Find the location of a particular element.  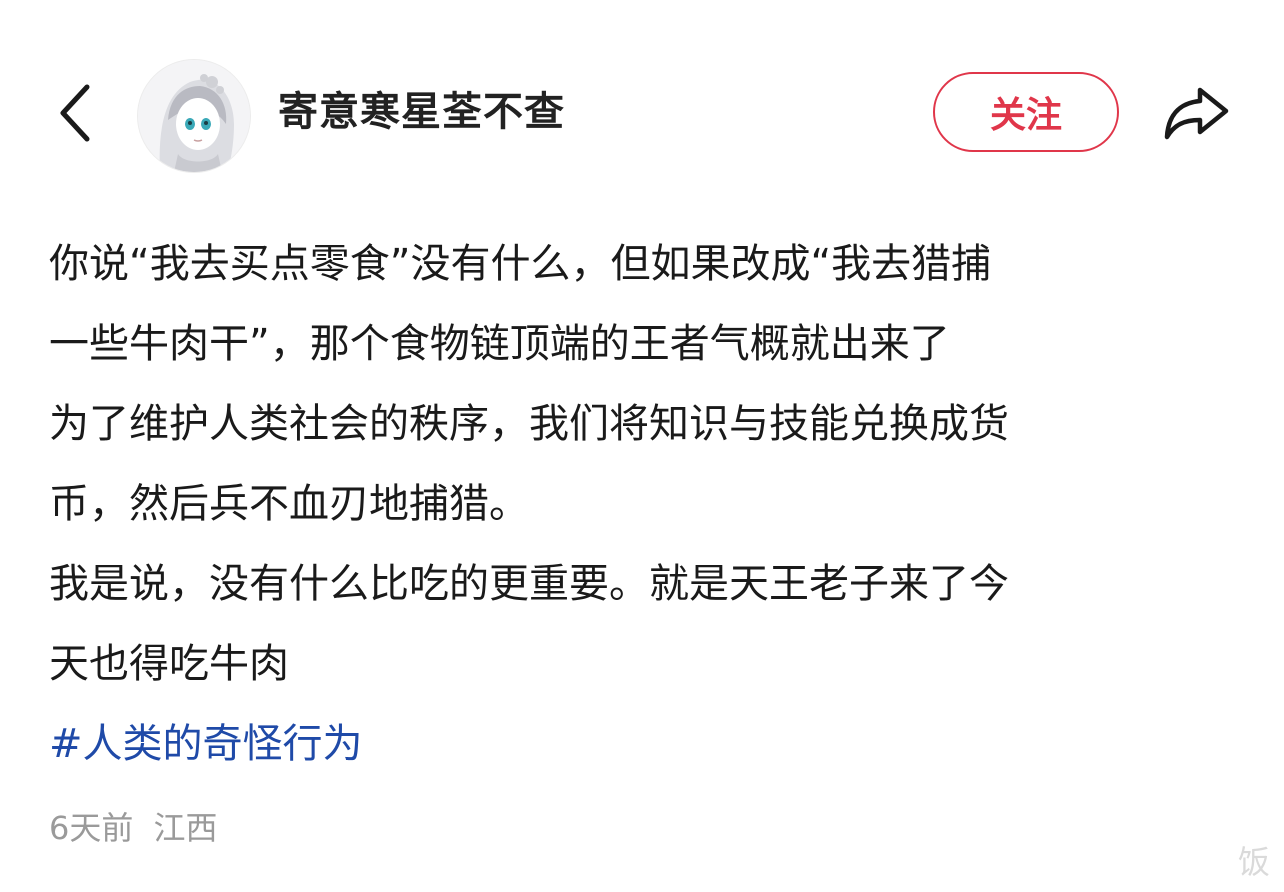

anime-girl-avatar-image is located at coordinates (194, 116).